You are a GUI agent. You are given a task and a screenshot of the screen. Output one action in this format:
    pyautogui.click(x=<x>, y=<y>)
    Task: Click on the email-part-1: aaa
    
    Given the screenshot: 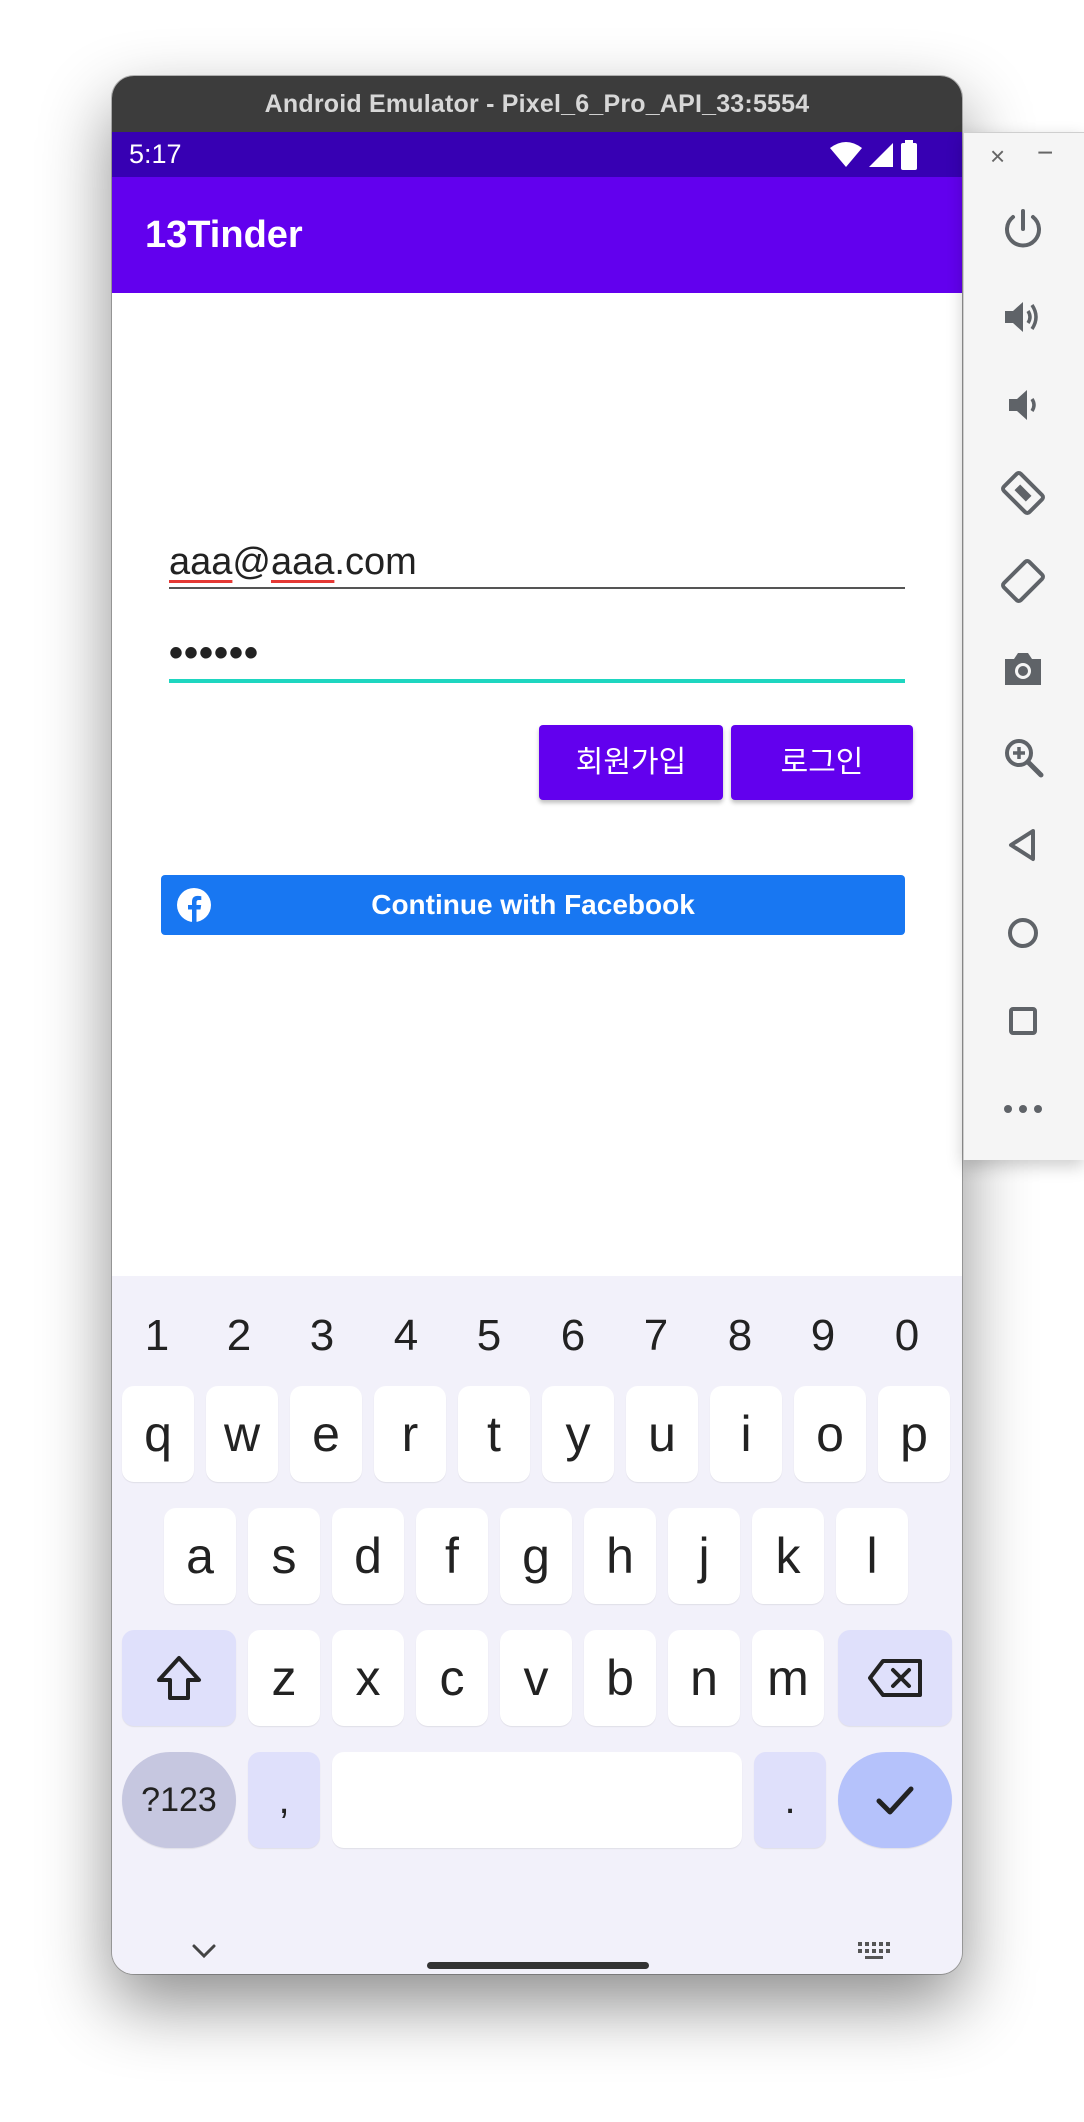 What is the action you would take?
    pyautogui.click(x=201, y=562)
    